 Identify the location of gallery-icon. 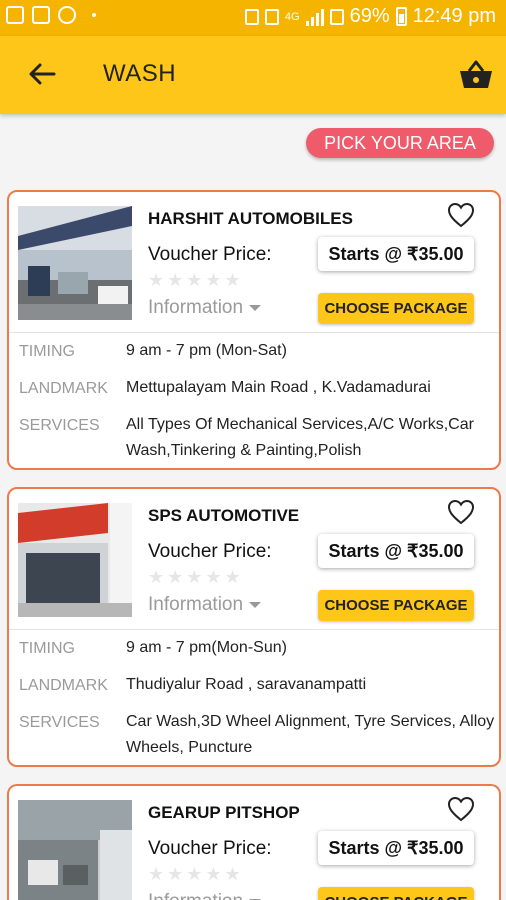
(41, 15).